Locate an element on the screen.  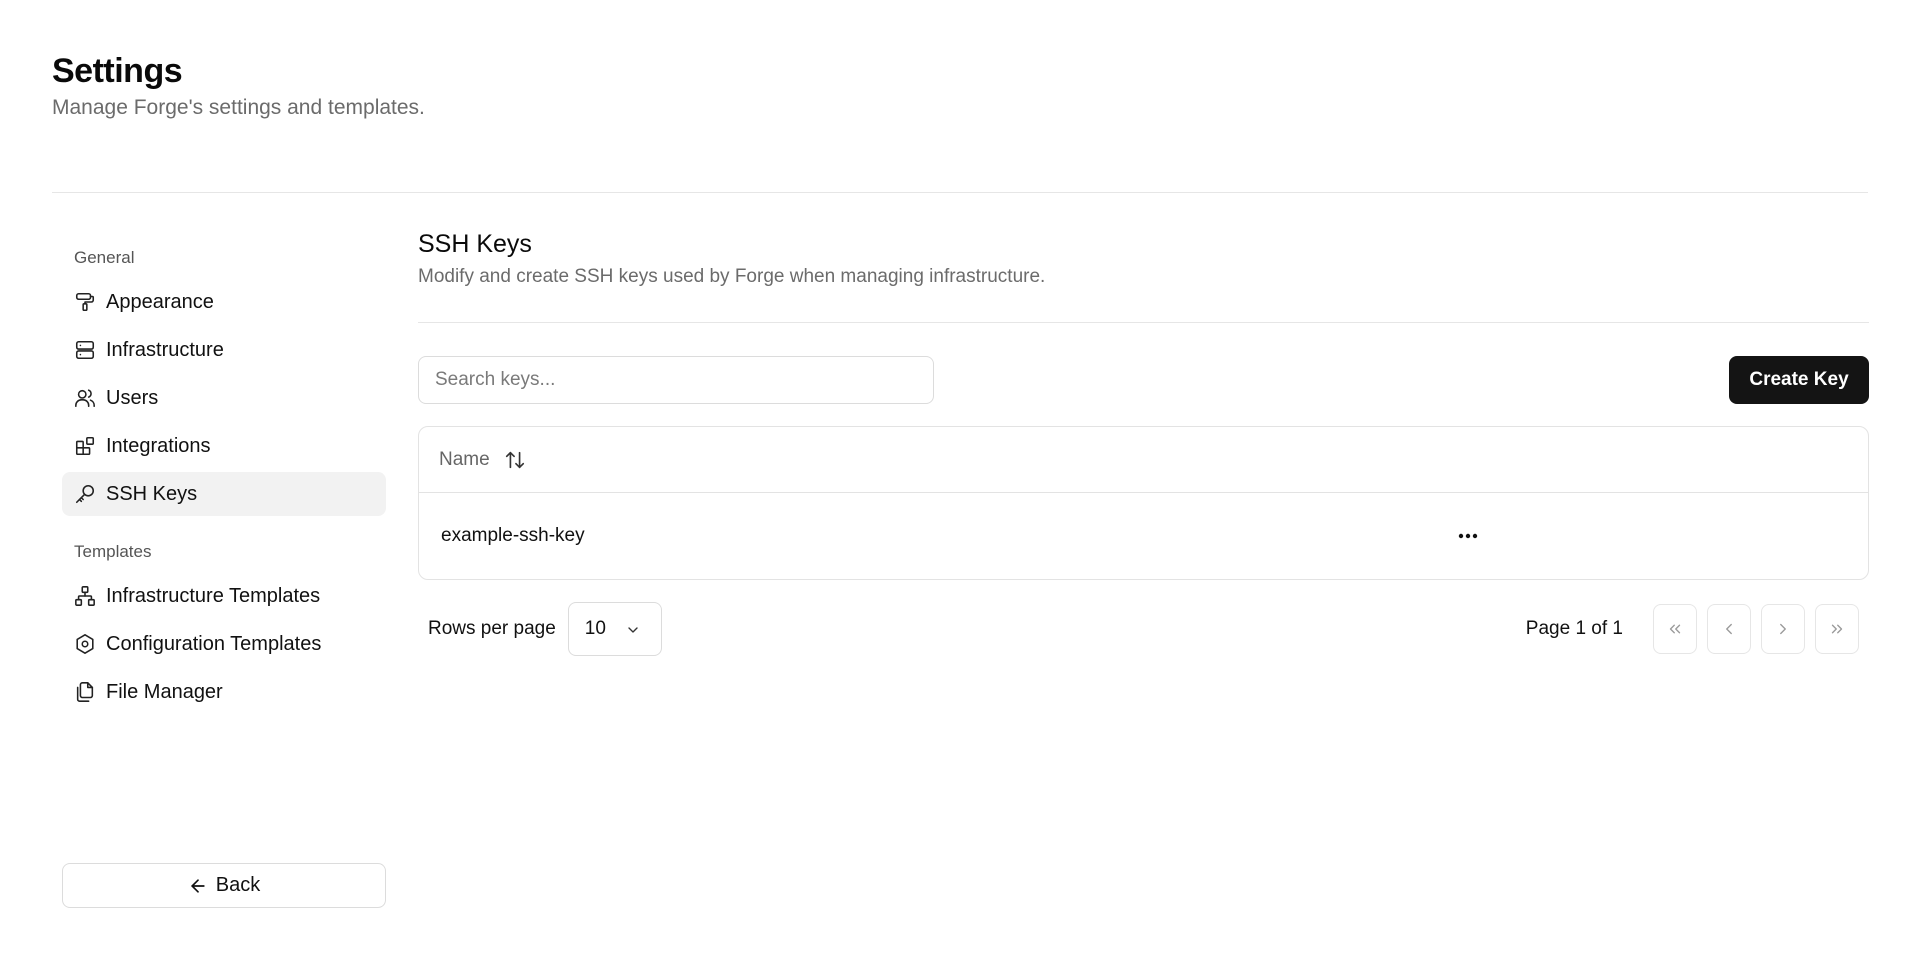
last-page-button is located at coordinates (1837, 629).